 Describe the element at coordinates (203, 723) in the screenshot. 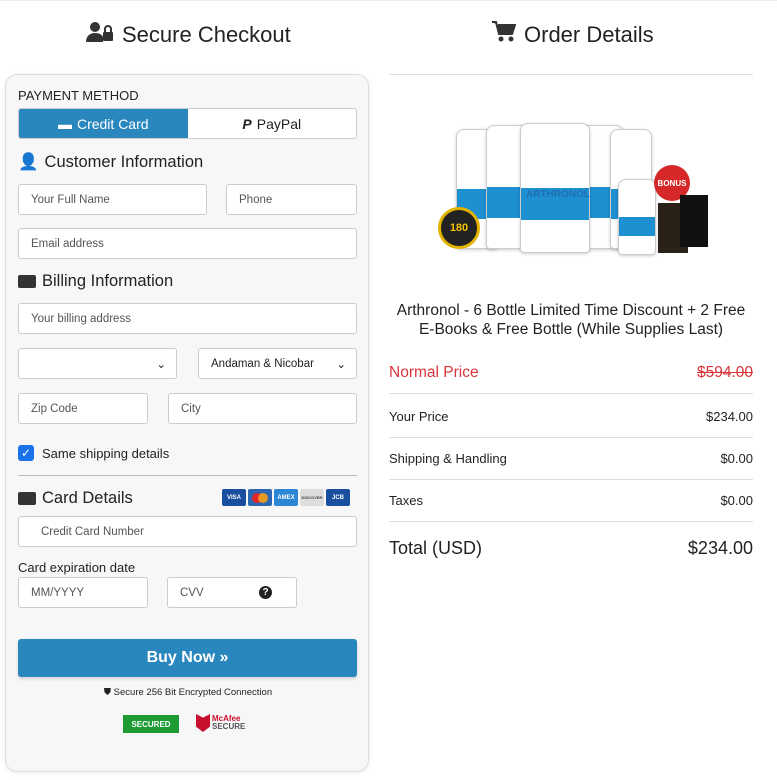

I see `mcafee-shield-icon` at that location.